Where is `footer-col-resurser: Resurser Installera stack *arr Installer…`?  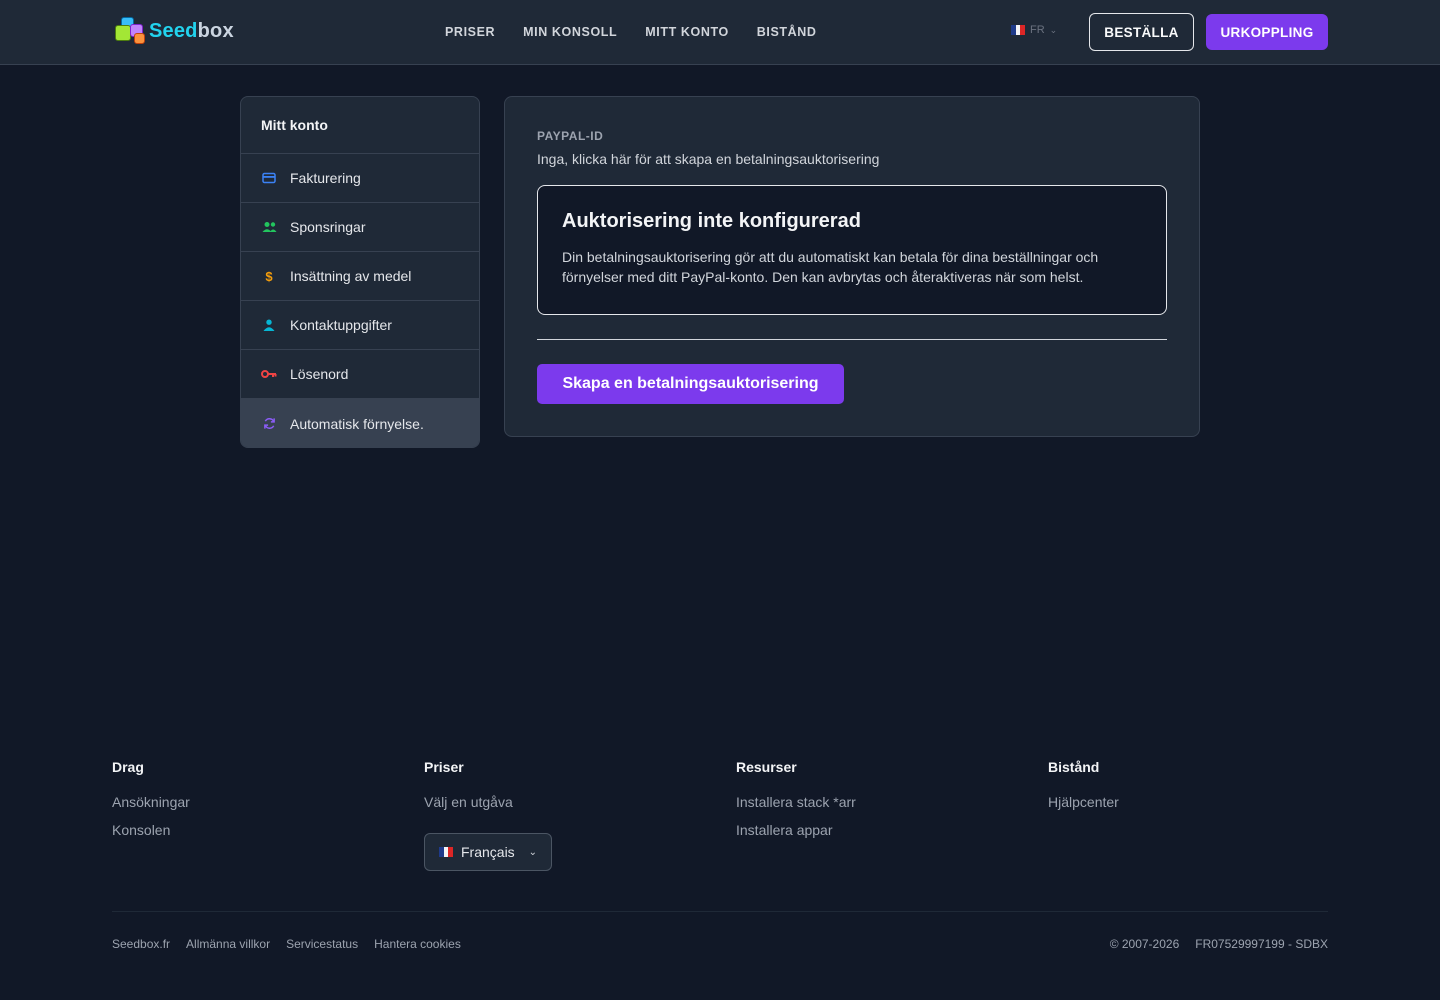
footer-col-resurser: Resurser Installera stack *arr Installer… is located at coordinates (796, 804).